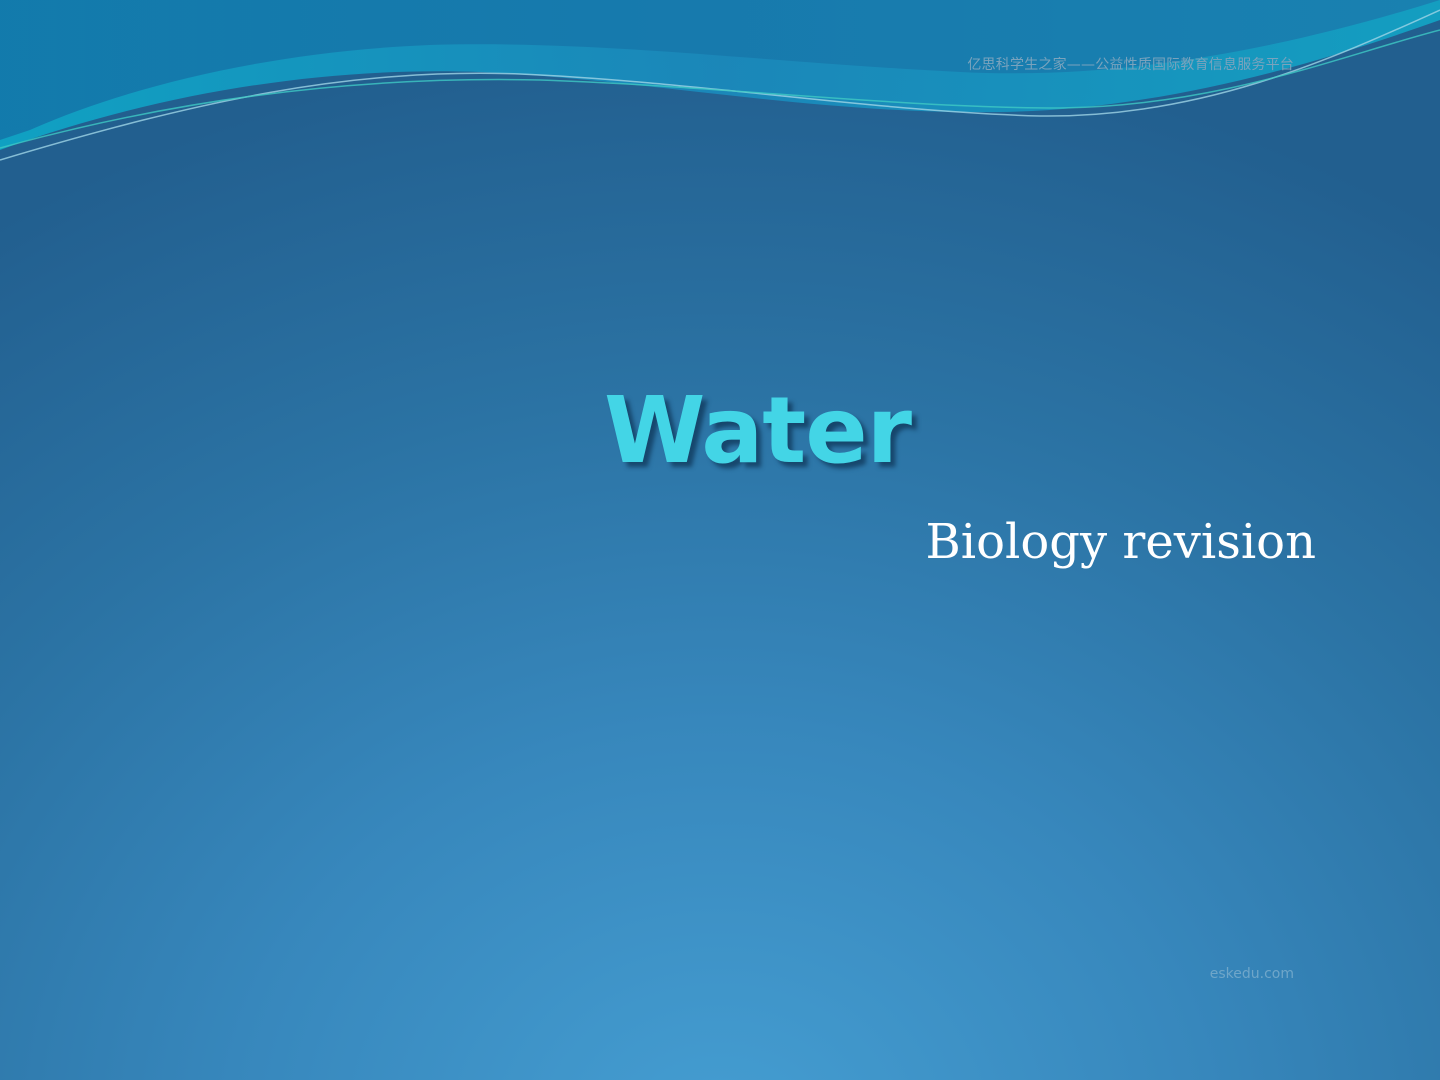 This screenshot has width=1440, height=1080. Describe the element at coordinates (1121, 542) in the screenshot. I see `slide-subtitle: Biology revision` at that location.